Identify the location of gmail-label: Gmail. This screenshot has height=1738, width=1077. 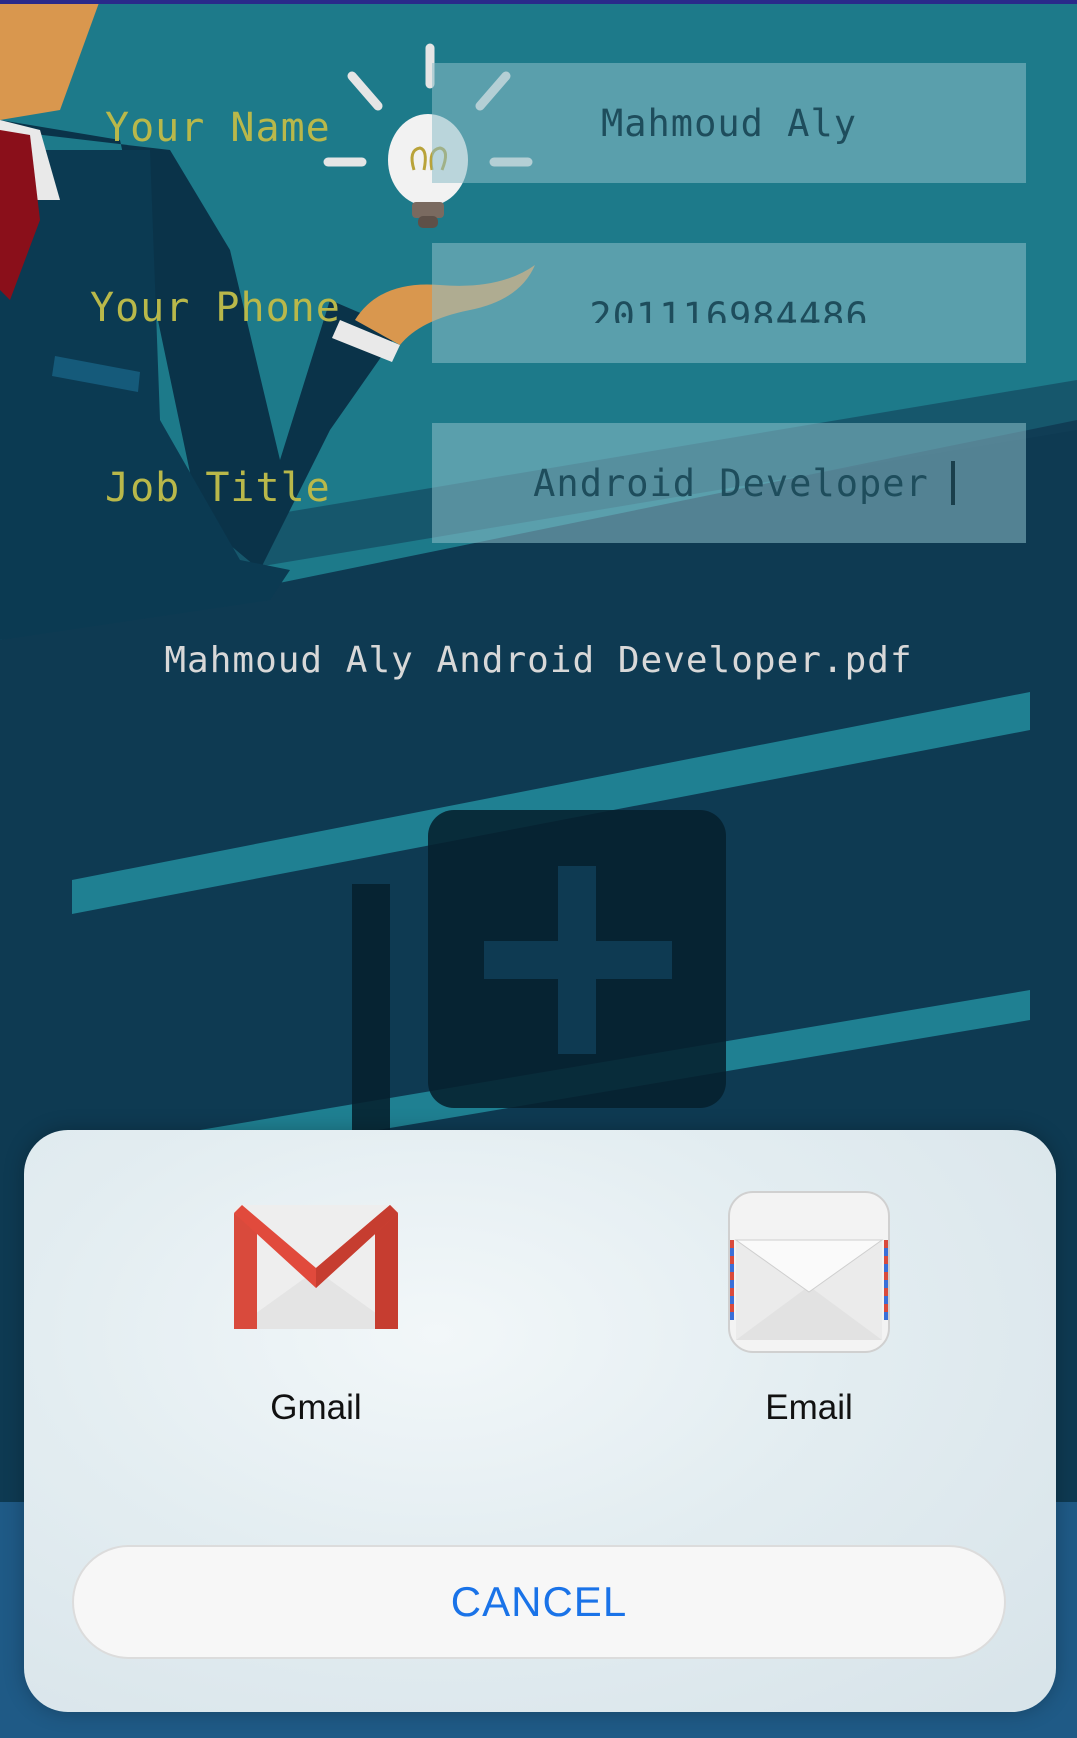
(316, 1407).